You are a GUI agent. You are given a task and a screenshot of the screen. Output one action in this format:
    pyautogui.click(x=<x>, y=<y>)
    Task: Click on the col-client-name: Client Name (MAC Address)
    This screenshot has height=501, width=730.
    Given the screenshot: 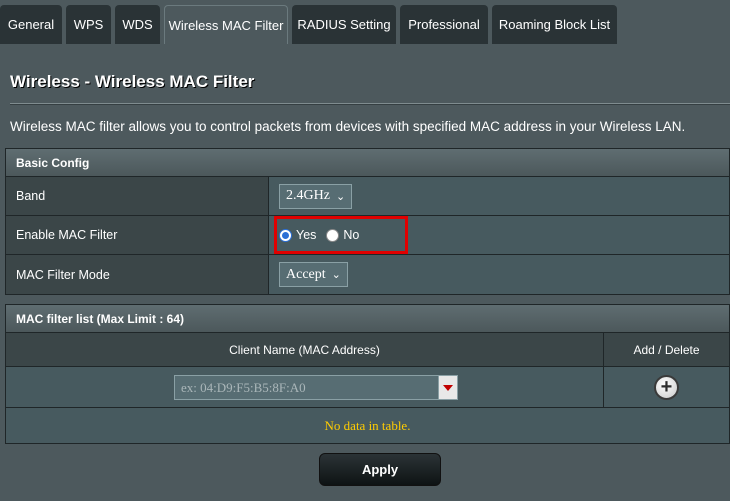 What is the action you would take?
    pyautogui.click(x=305, y=349)
    